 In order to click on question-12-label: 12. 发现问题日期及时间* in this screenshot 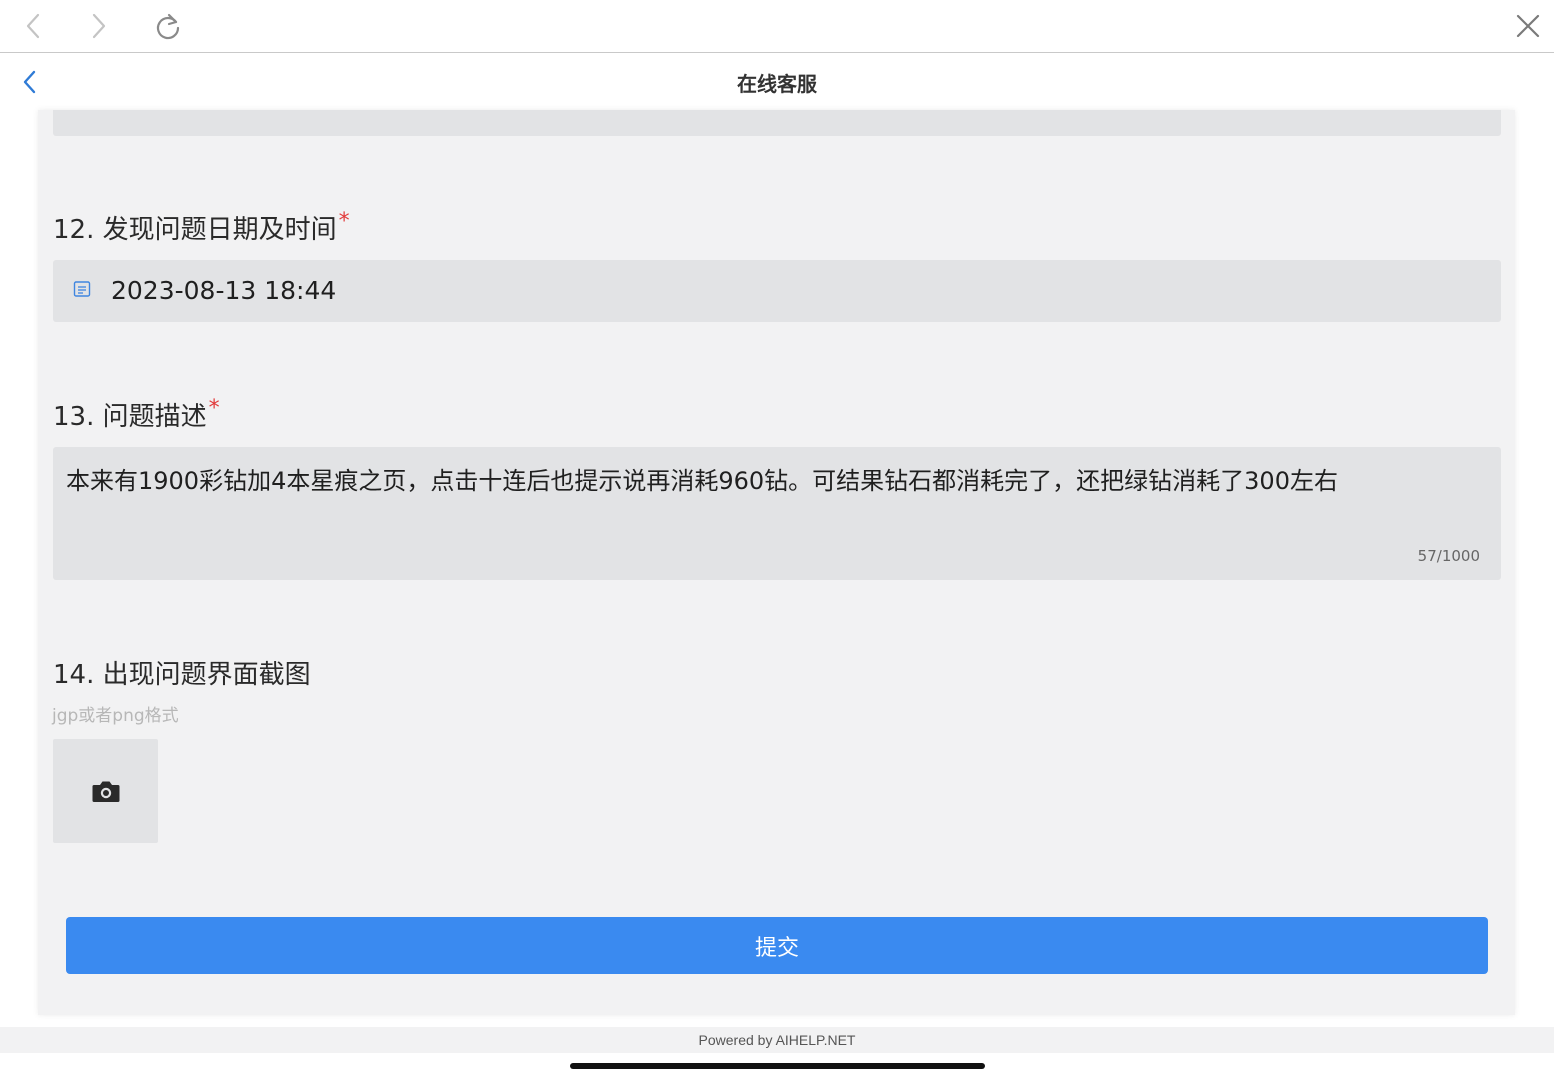, I will do `click(201, 227)`.